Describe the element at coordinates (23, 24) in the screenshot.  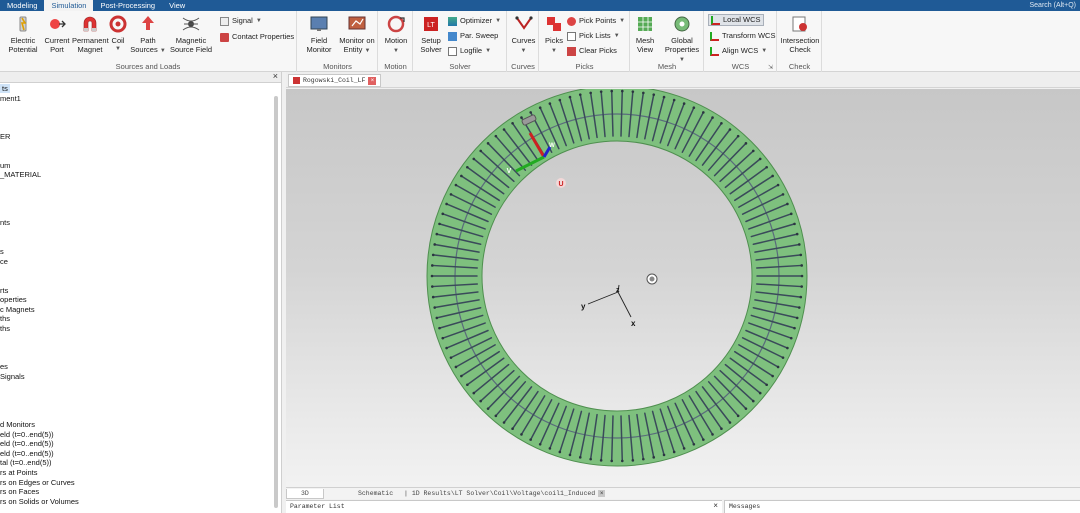
I see `electric-potential-icon` at that location.